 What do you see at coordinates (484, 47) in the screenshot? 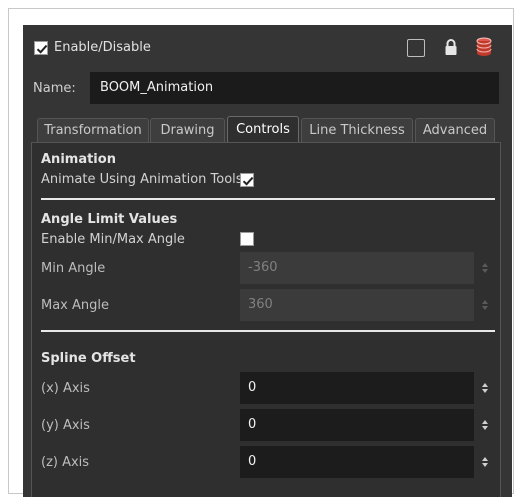
I see `database-icon` at bounding box center [484, 47].